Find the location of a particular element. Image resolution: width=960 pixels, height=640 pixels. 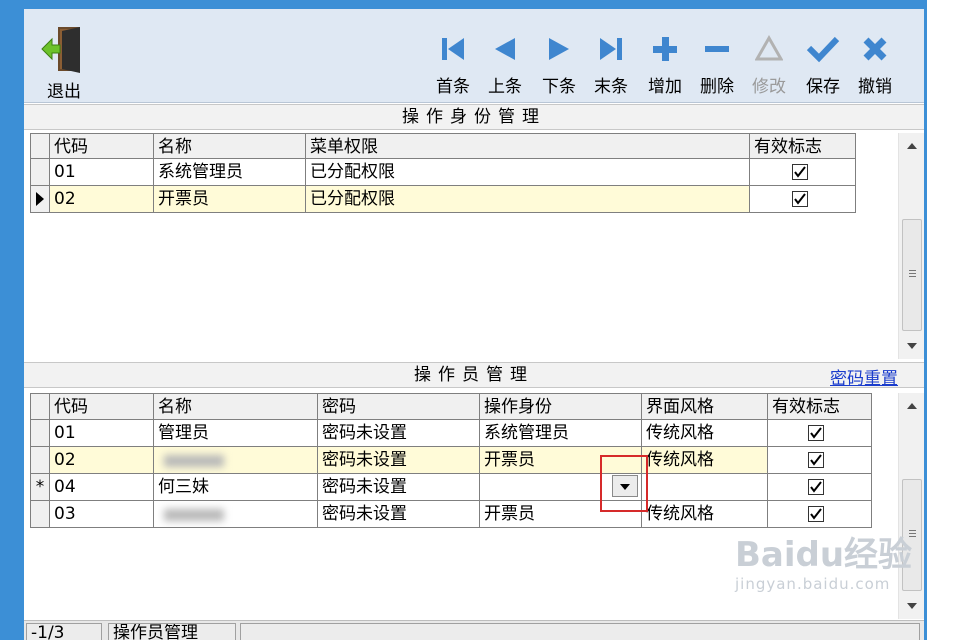

status-bar: -1/3 操作员管理 is located at coordinates (474, 630).